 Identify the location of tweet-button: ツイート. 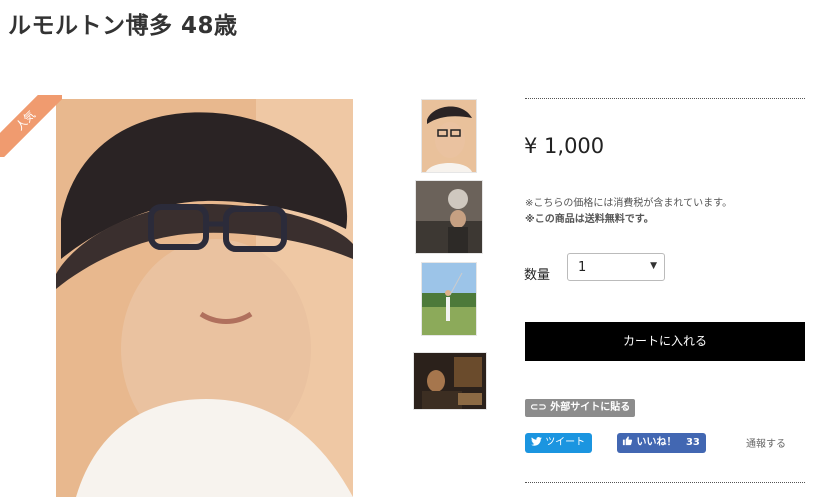
(558, 443).